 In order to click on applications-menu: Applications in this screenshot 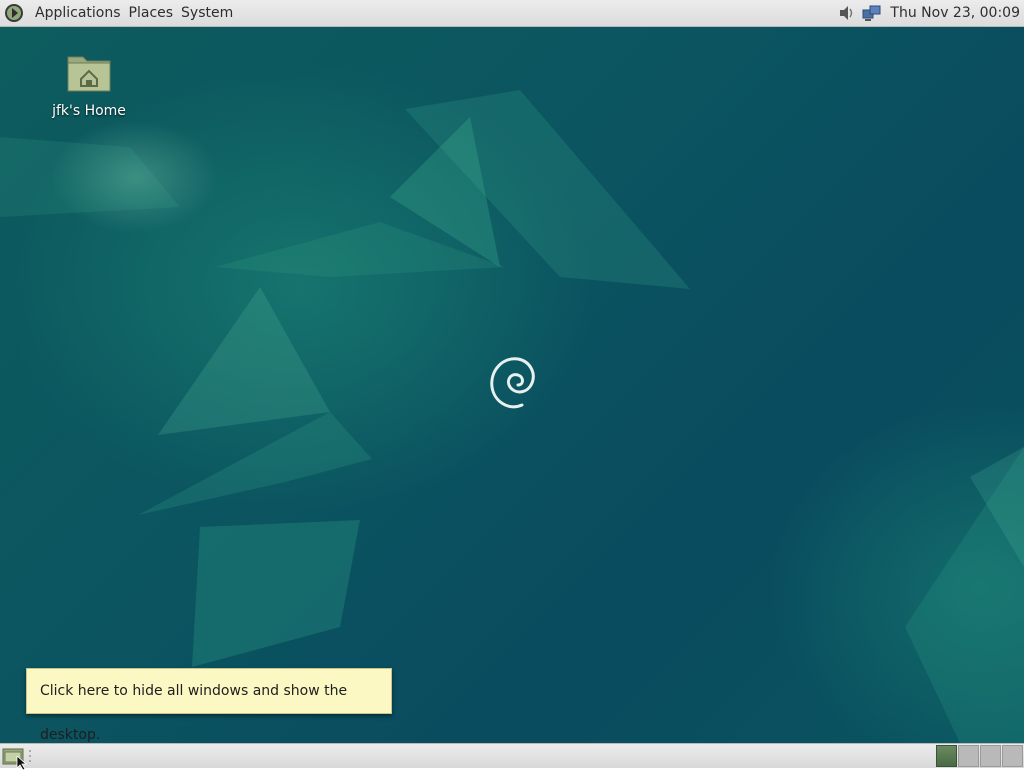, I will do `click(78, 13)`.